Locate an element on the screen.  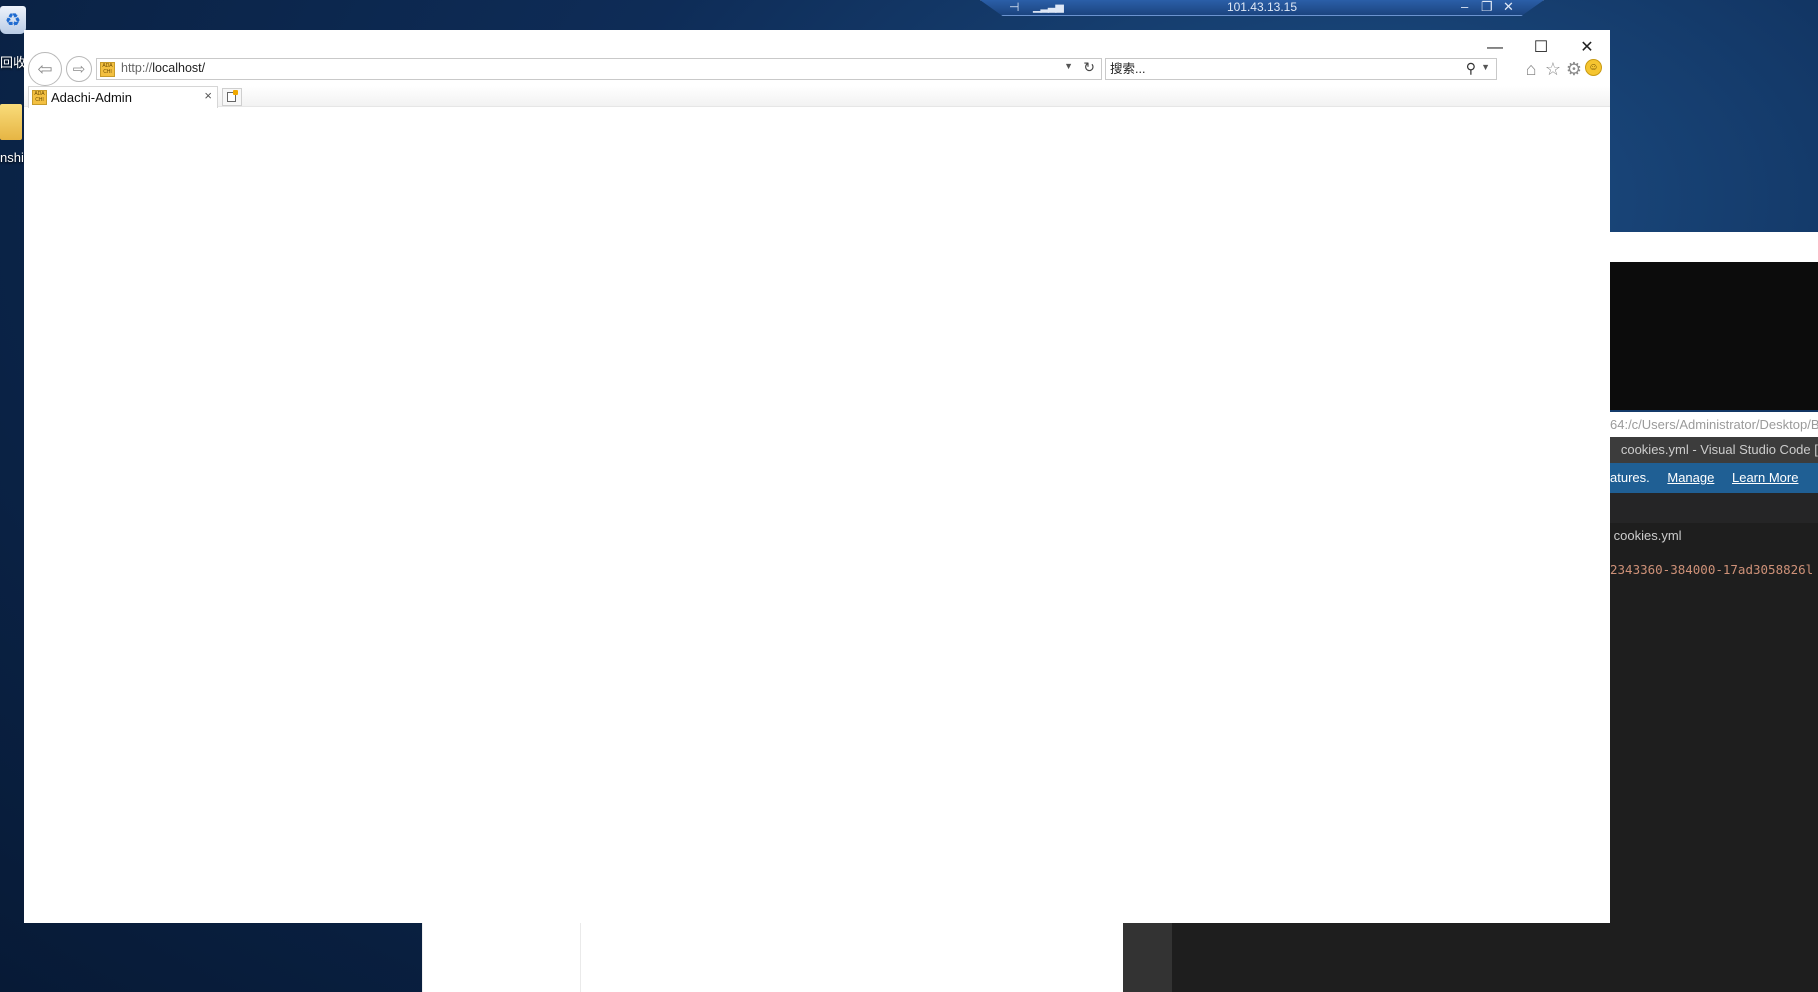
tab-title: Adachi-Admin is located at coordinates (91, 97).